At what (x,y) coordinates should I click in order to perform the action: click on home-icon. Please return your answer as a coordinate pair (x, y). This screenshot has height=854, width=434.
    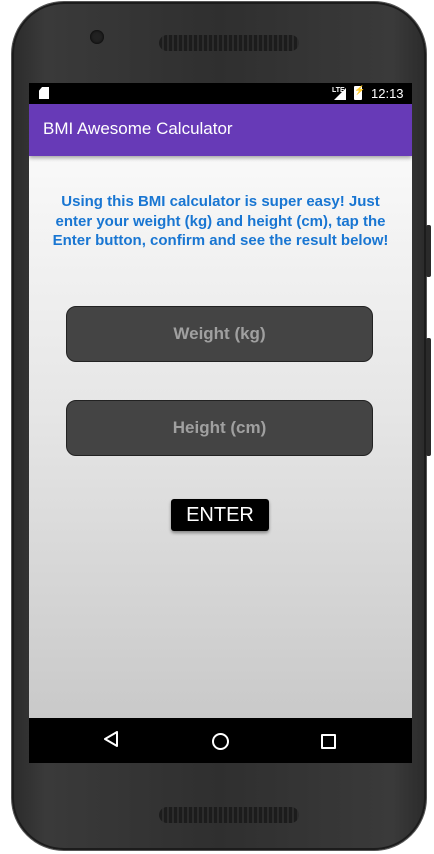
    Looking at the image, I should click on (220, 741).